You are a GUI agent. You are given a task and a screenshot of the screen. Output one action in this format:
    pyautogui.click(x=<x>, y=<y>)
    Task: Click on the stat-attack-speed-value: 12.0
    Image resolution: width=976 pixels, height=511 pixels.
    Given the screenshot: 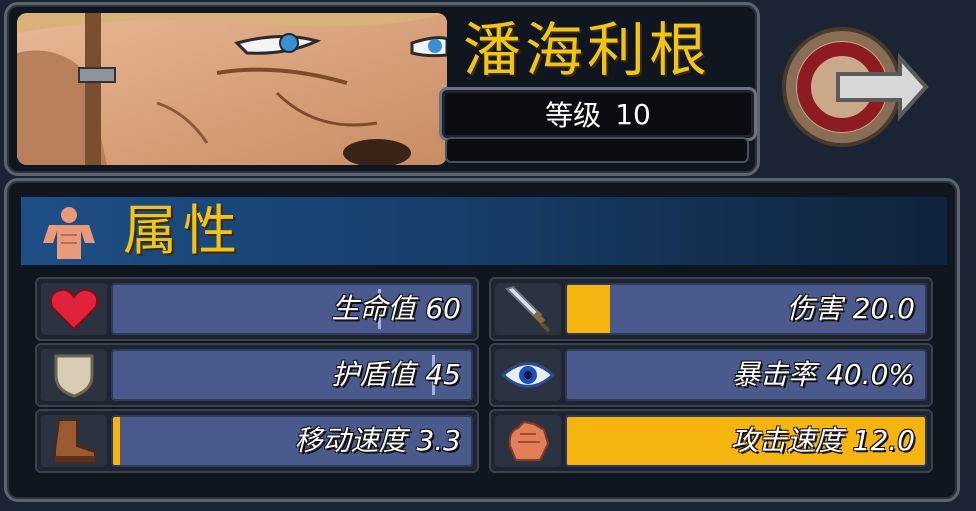 What is the action you would take?
    pyautogui.click(x=883, y=440)
    